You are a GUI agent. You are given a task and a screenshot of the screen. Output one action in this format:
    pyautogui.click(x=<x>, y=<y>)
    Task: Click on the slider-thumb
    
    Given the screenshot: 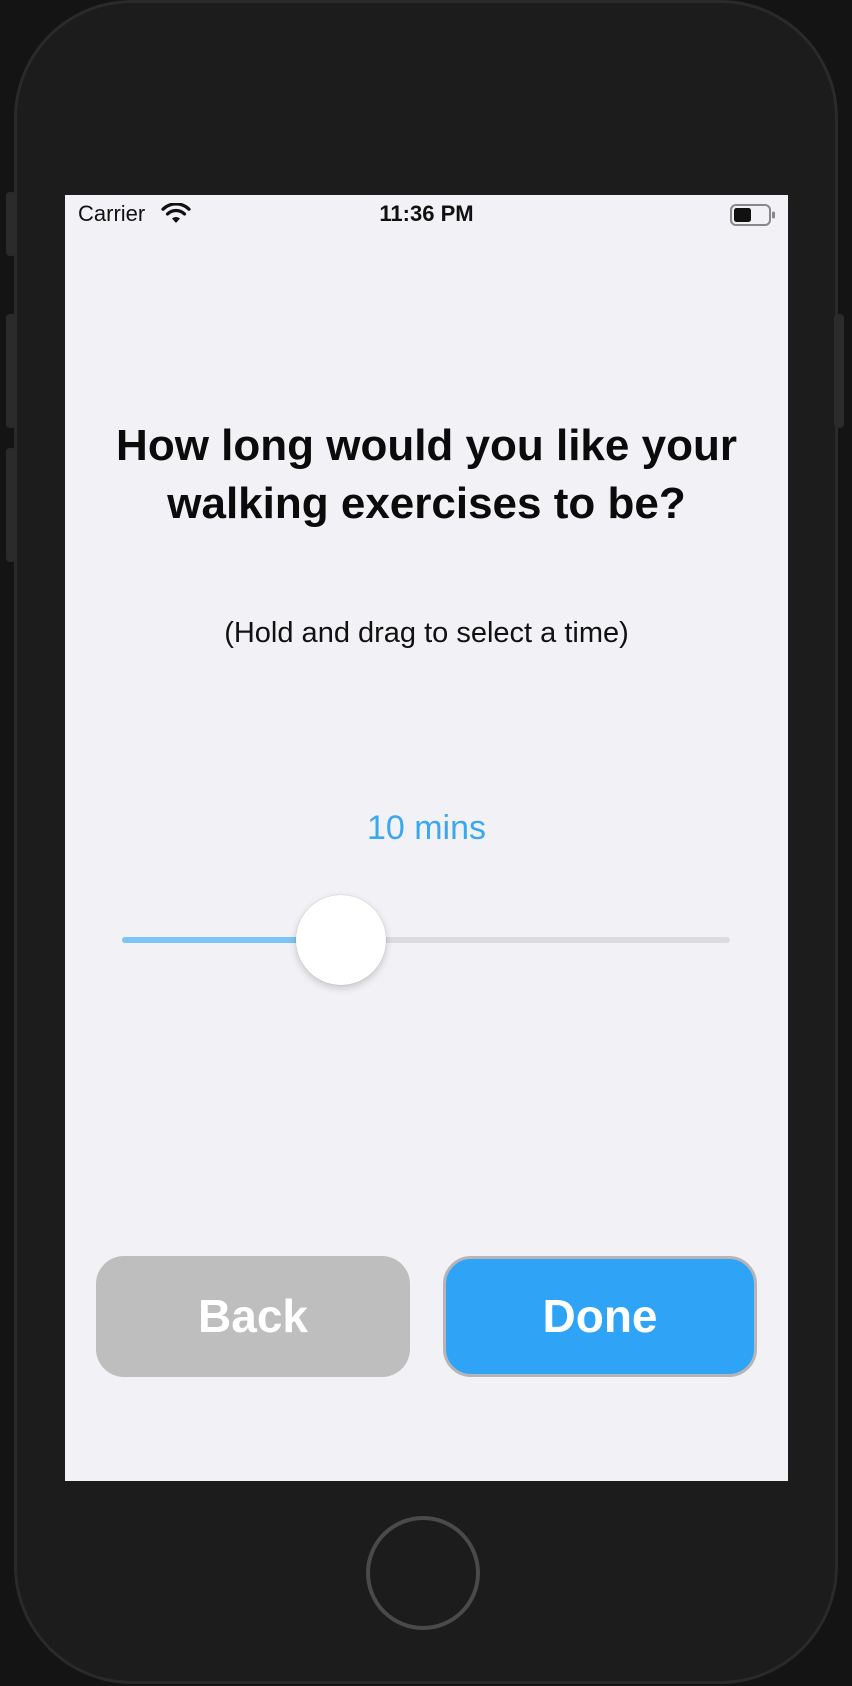 What is the action you would take?
    pyautogui.click(x=341, y=940)
    